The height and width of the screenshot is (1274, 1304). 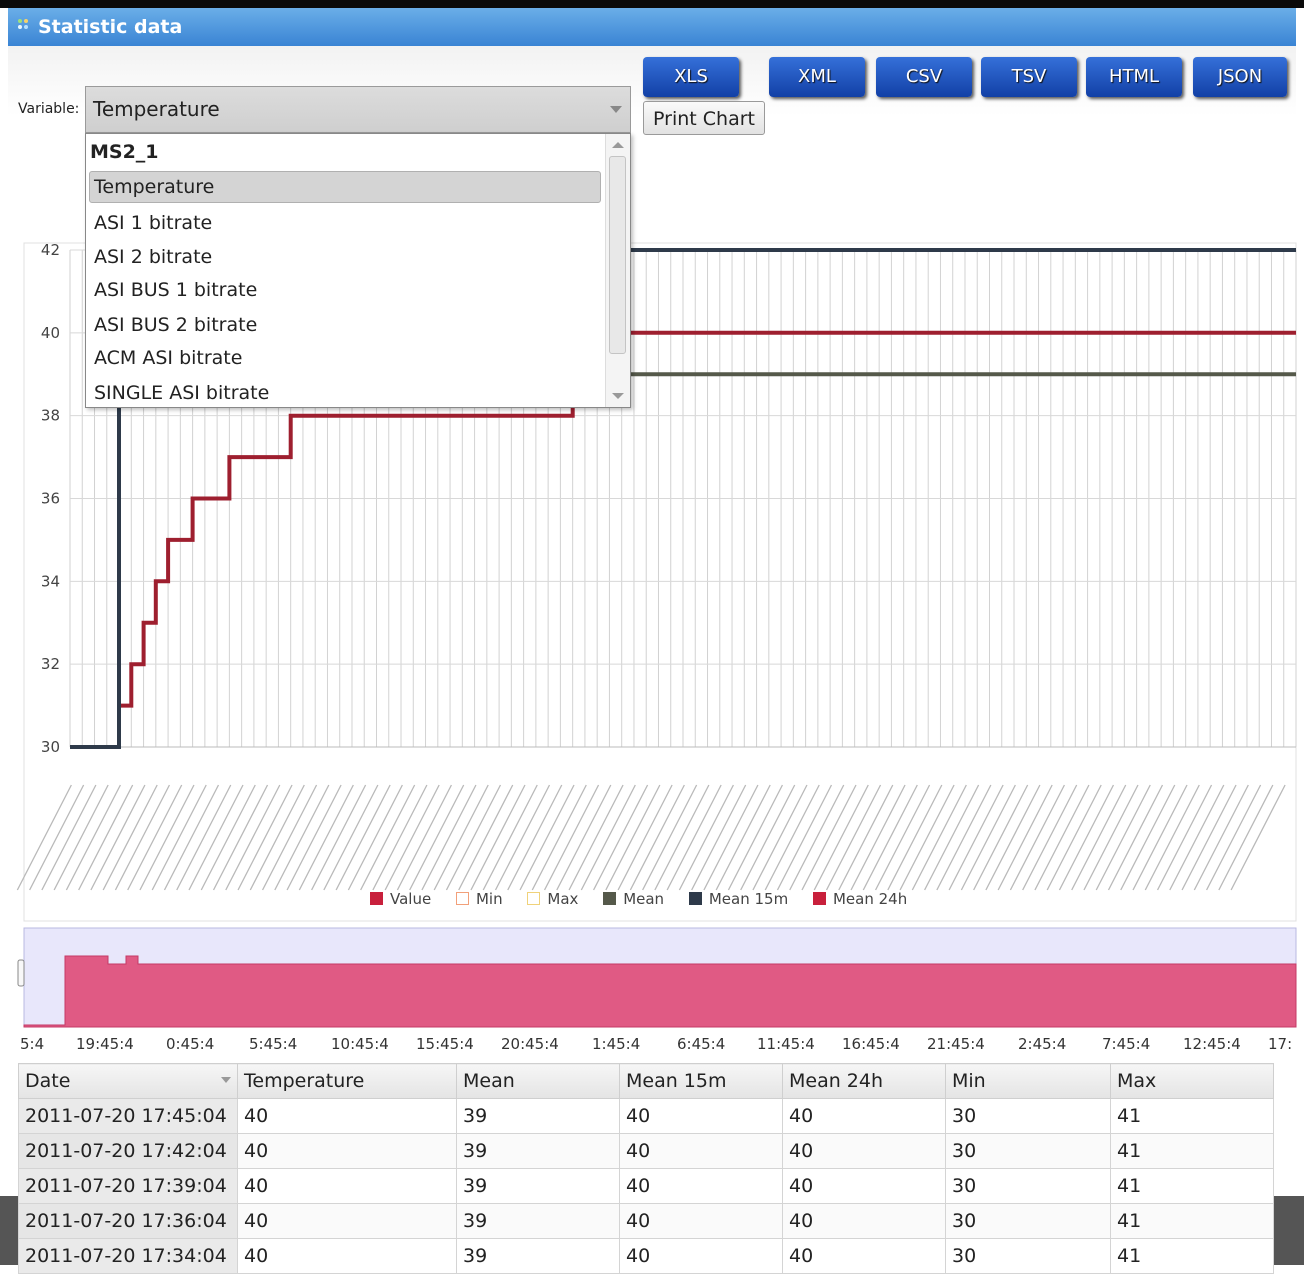 I want to click on column-header-label: Mean, so click(x=489, y=1081).